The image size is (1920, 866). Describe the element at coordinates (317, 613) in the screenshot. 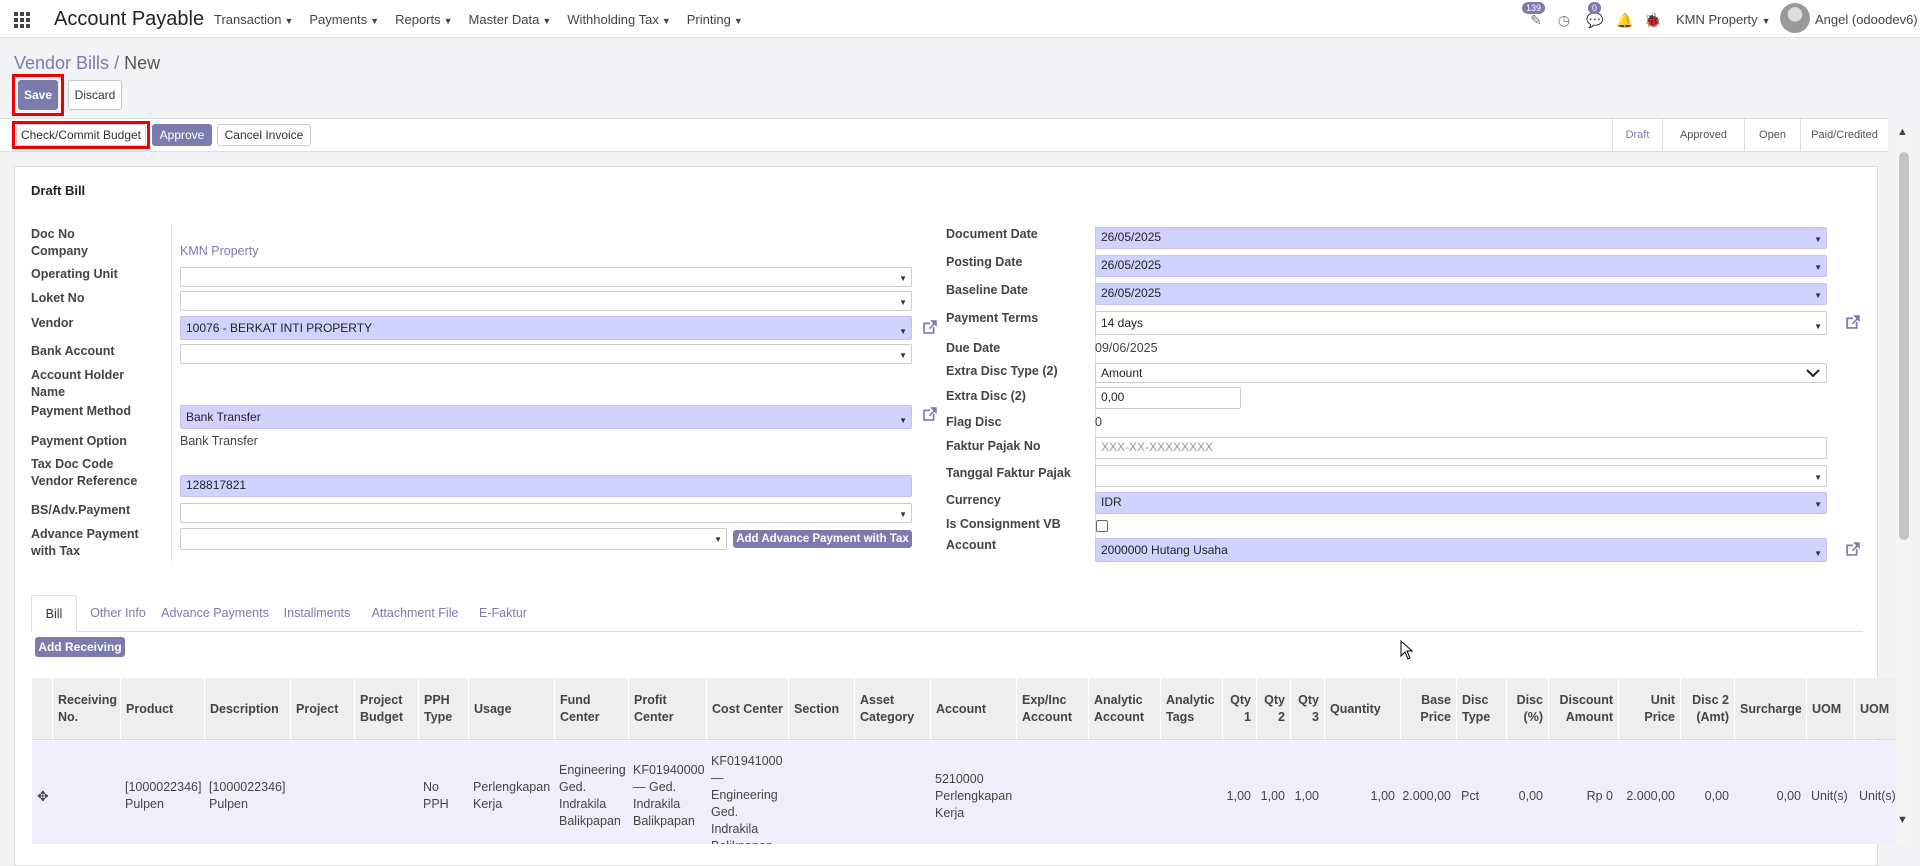

I see `tab-installments: Installments` at that location.